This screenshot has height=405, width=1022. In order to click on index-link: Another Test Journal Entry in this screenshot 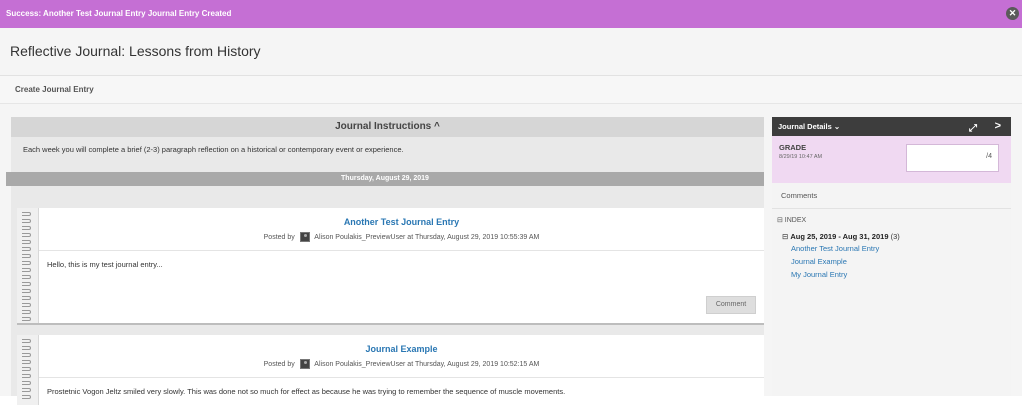, I will do `click(835, 248)`.